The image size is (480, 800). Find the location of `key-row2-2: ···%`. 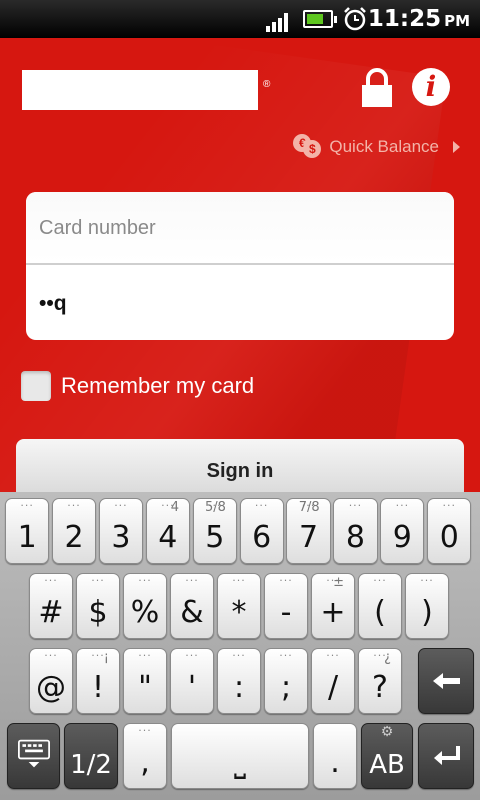

key-row2-2: ···% is located at coordinates (145, 606).